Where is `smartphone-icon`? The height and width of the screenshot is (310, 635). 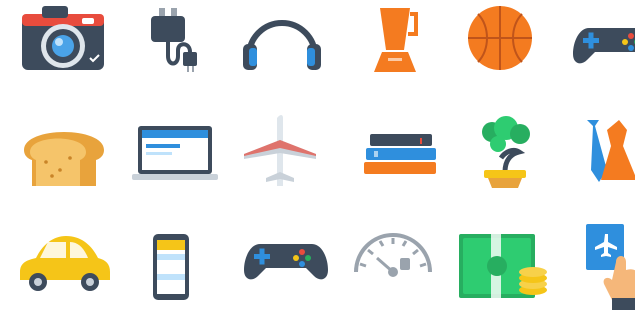 smartphone-icon is located at coordinates (172, 260).